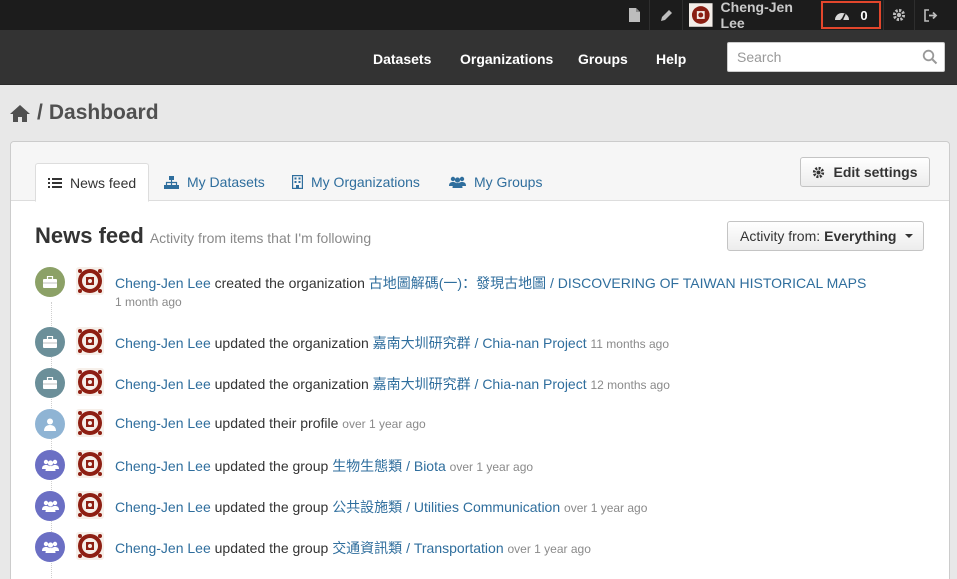 The height and width of the screenshot is (579, 957). I want to click on nav-datasets: Datasets, so click(402, 57).